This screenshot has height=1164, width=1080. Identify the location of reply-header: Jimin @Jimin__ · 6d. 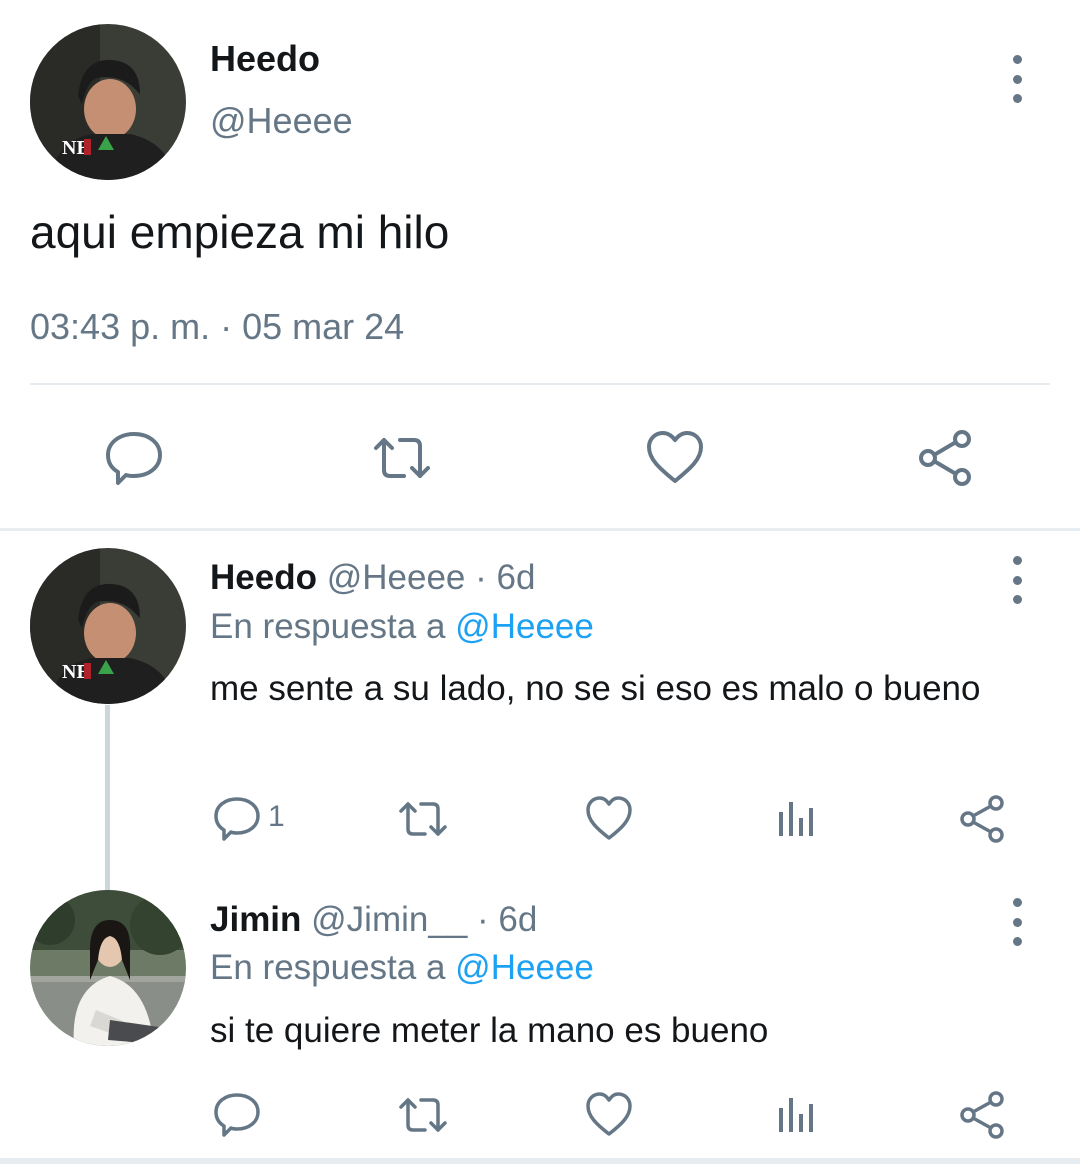
(373, 920).